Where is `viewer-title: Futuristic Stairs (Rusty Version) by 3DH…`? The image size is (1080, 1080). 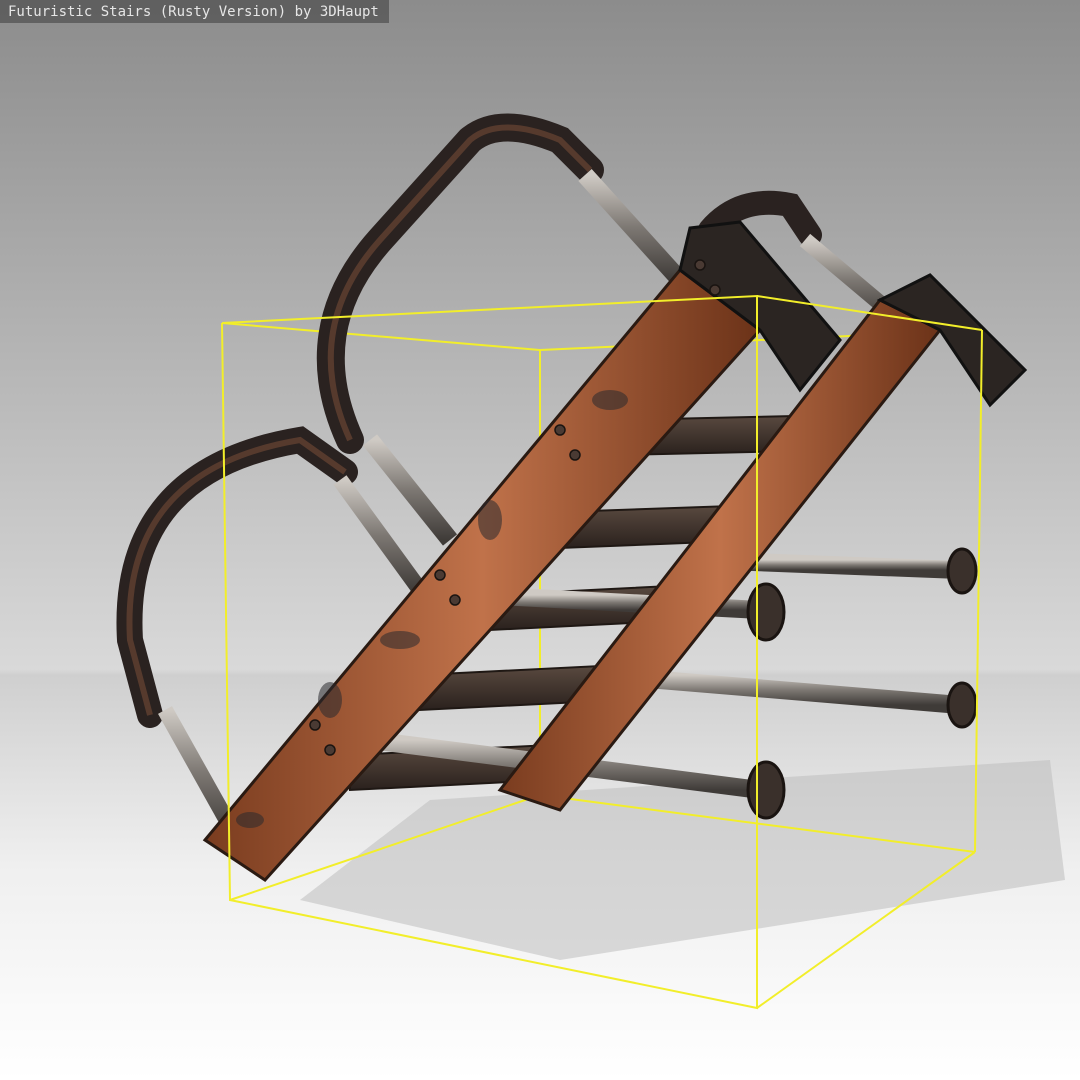
viewer-title: Futuristic Stairs (Rusty Version) by 3DH… is located at coordinates (193, 11).